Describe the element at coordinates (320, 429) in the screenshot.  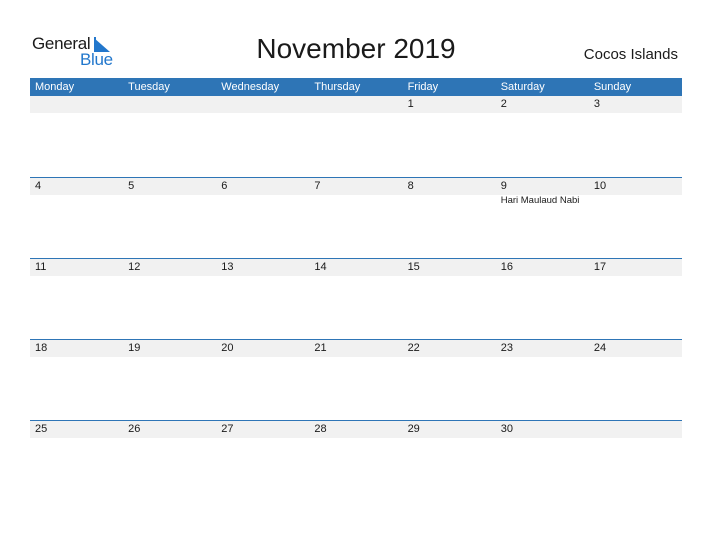
I see `day-number: 28` at that location.